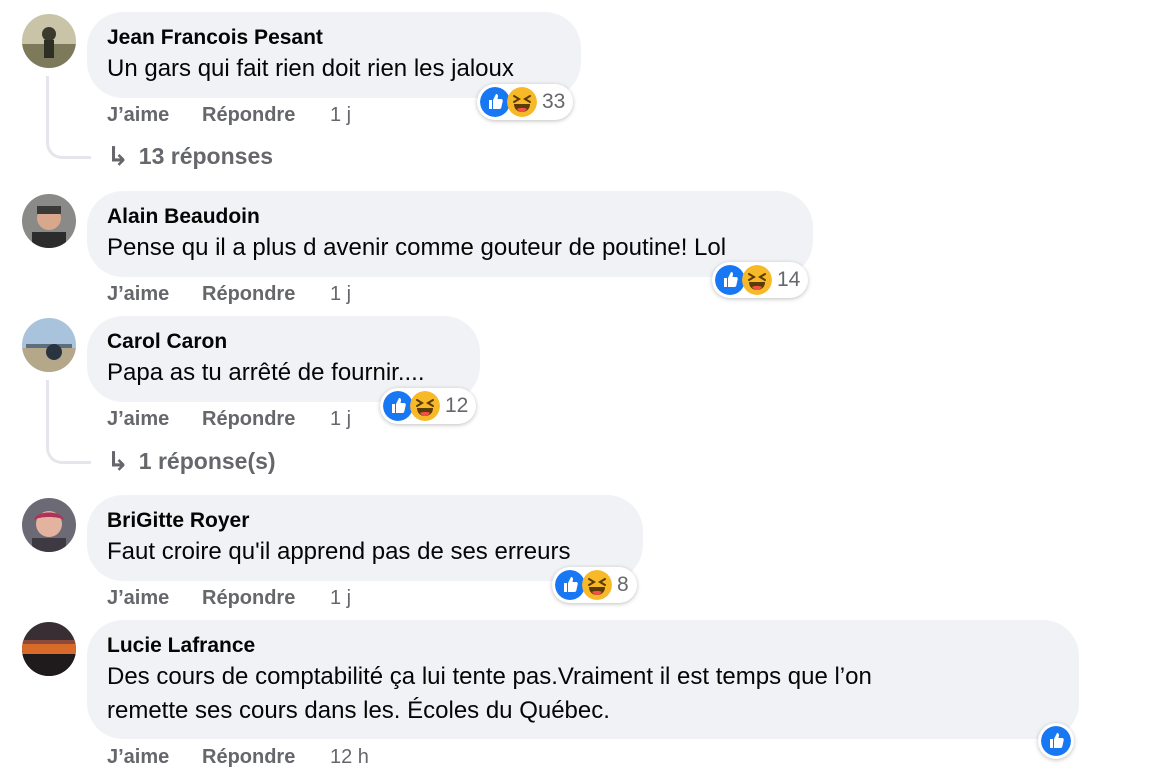 This screenshot has height=770, width=1150. I want to click on comment-author: BriGitte Royer, so click(365, 521).